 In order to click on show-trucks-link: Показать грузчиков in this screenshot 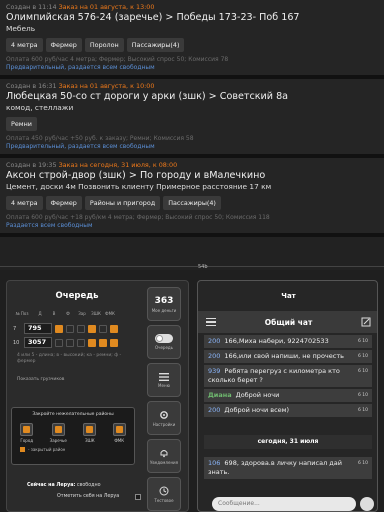, I will do `click(77, 380)`.